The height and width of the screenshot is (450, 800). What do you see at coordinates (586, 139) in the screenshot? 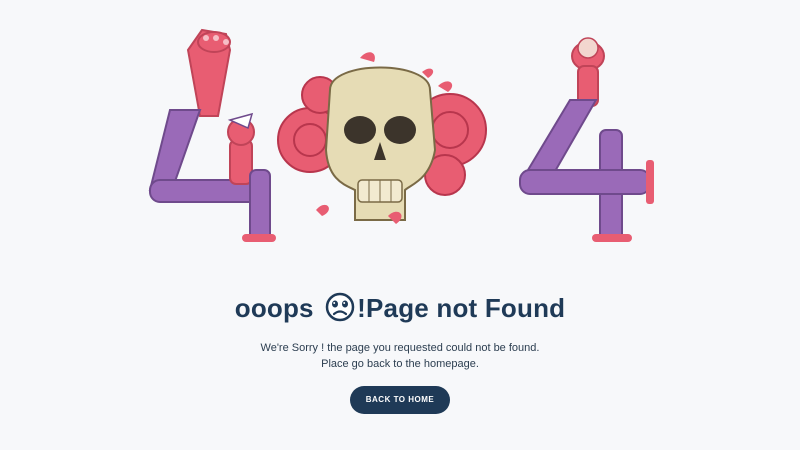
I see `right-four-figure` at bounding box center [586, 139].